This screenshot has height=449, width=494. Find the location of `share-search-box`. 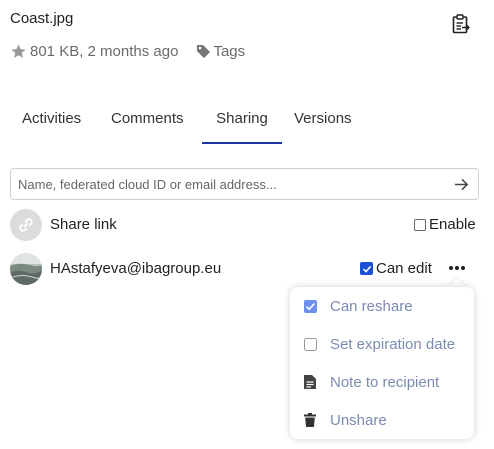

share-search-box is located at coordinates (244, 184).